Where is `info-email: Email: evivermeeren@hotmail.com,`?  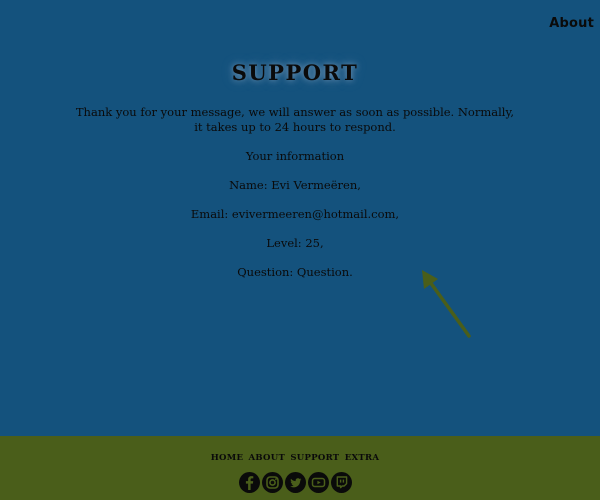 info-email: Email: evivermeeren@hotmail.com, is located at coordinates (295, 214).